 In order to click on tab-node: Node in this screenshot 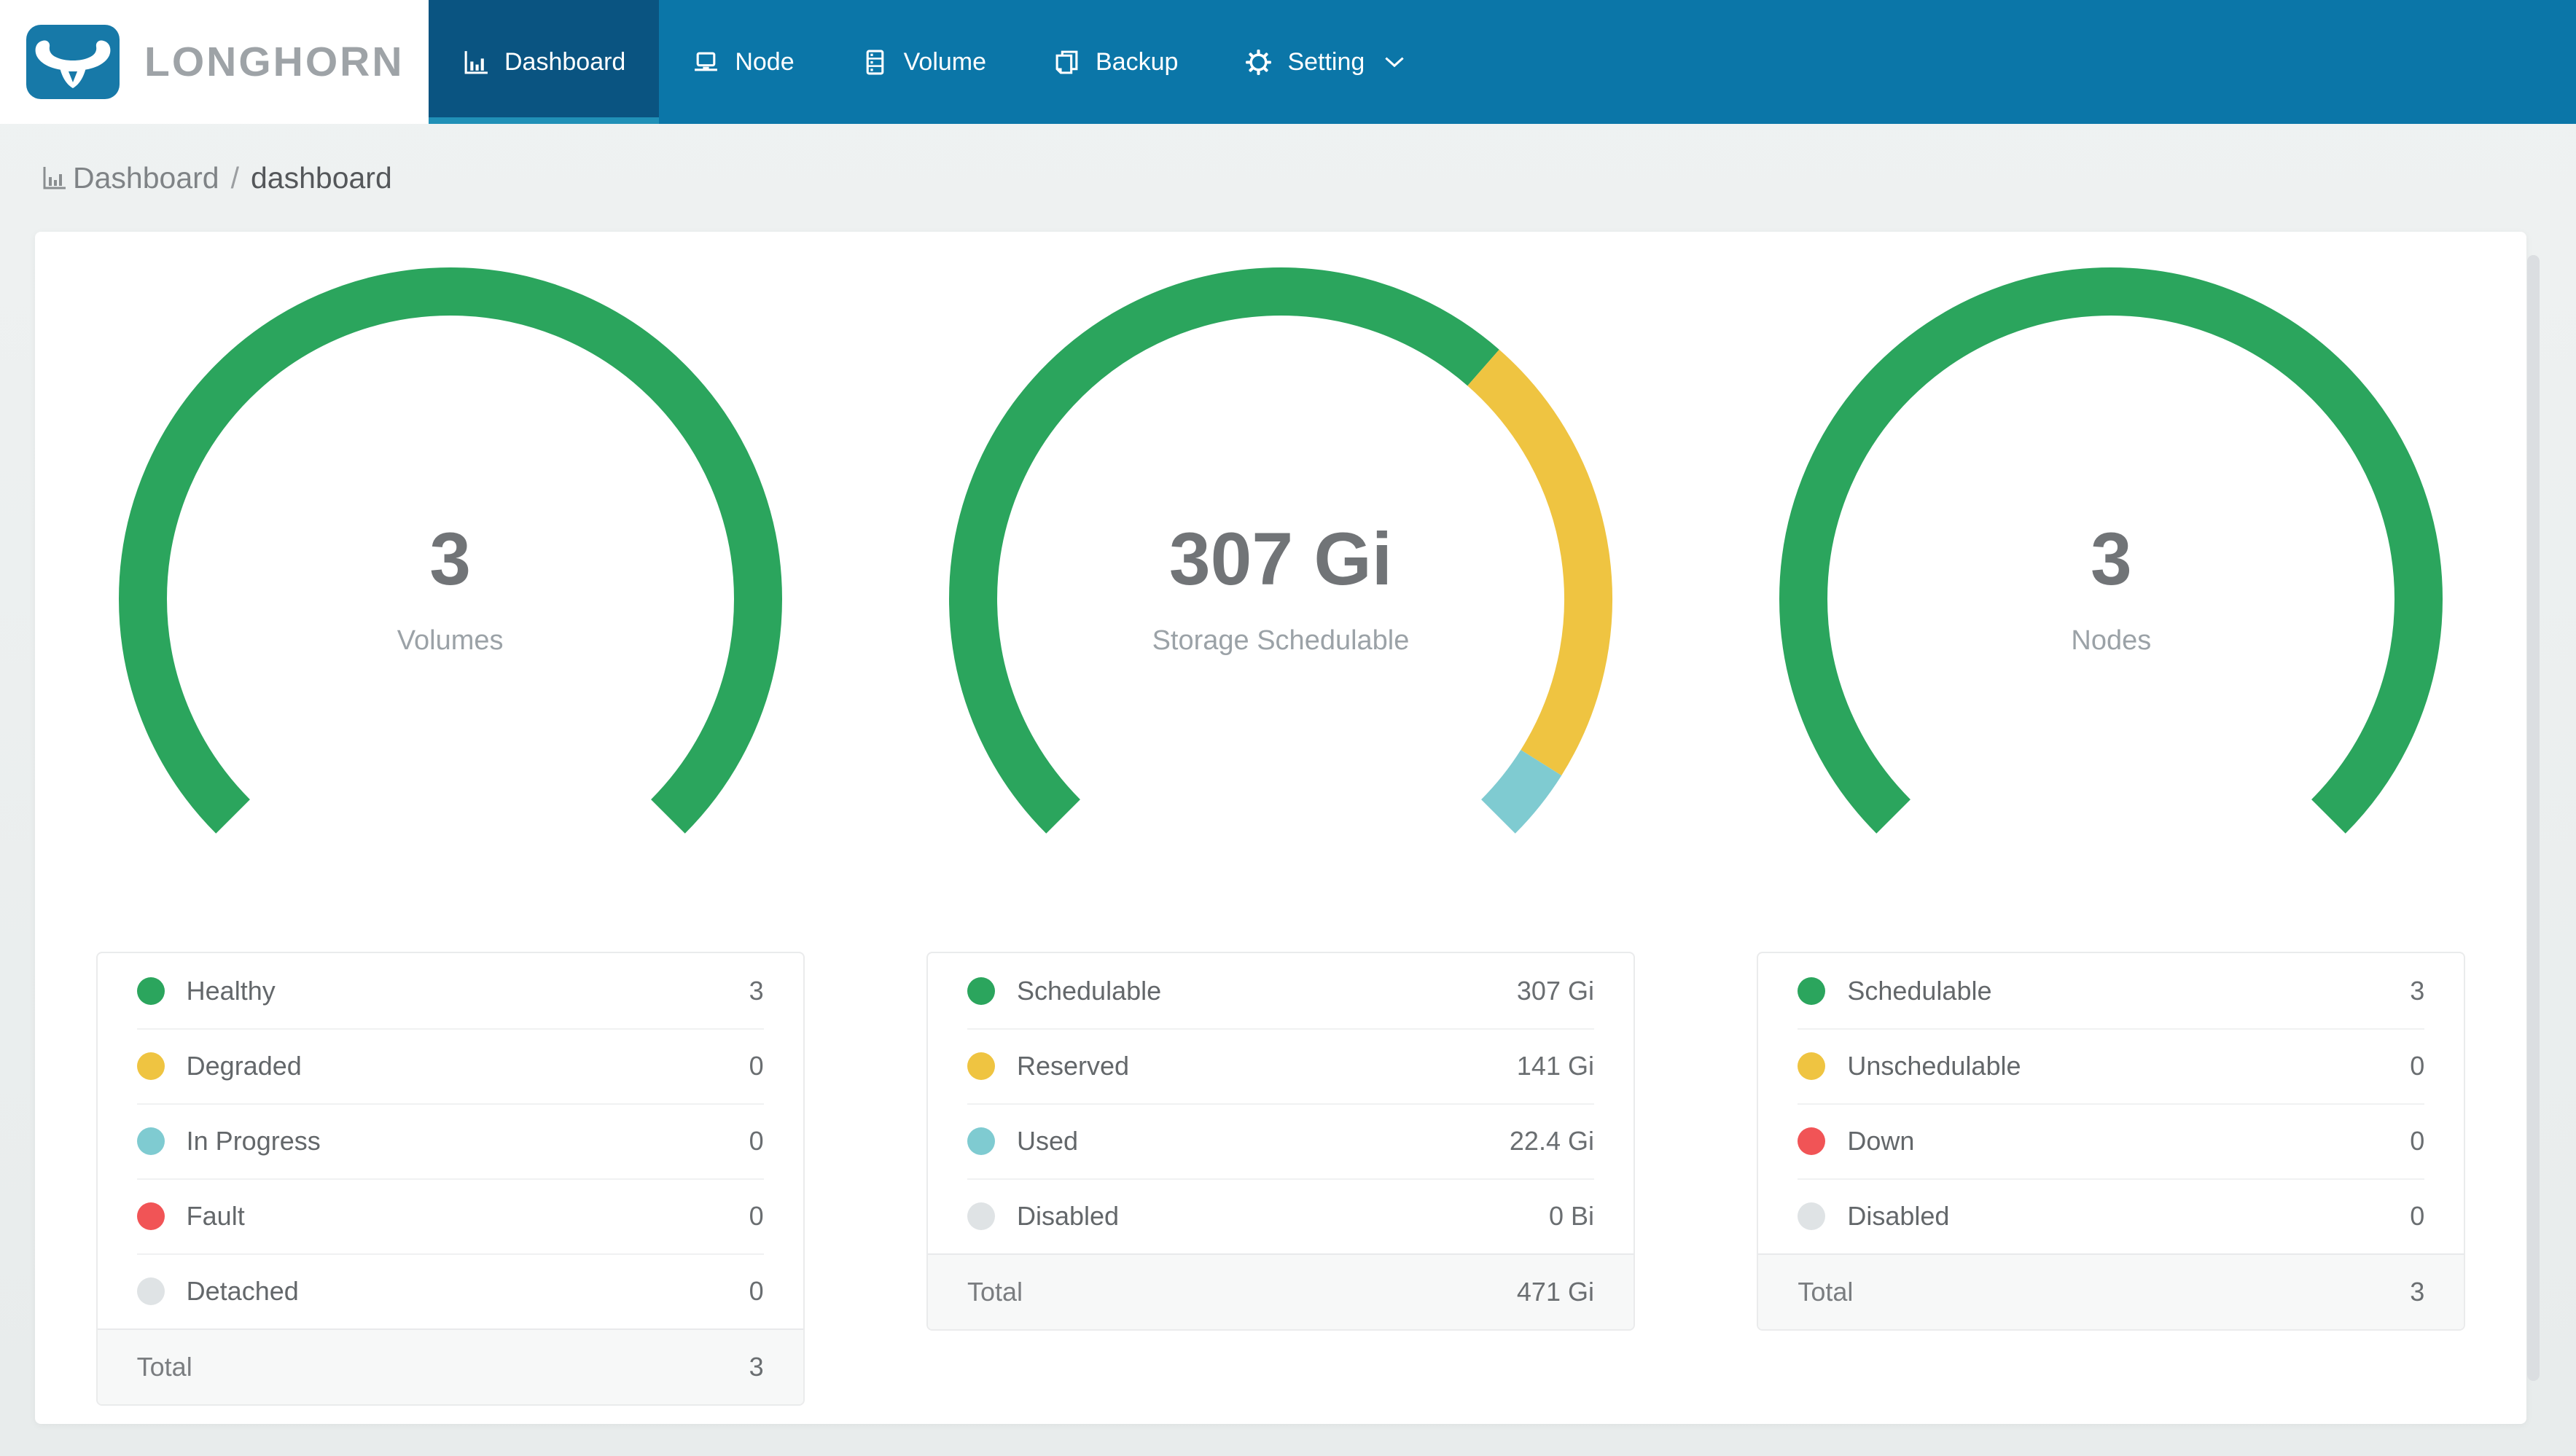, I will do `click(743, 62)`.